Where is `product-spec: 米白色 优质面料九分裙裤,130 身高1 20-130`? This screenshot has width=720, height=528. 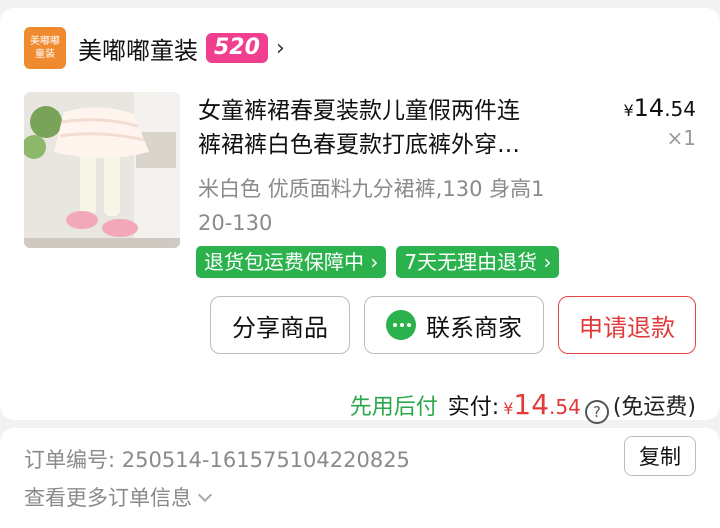 product-spec: 米白色 优质面料九分裙裤,130 身高1 20-130 is located at coordinates (398, 206).